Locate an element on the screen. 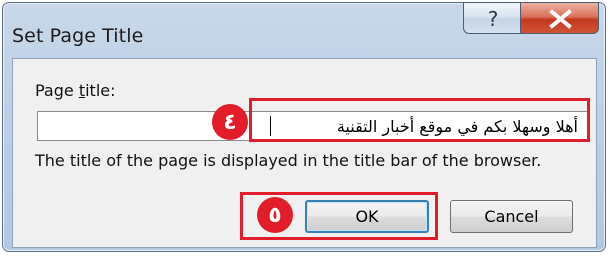 The width and height of the screenshot is (610, 256). cancel-button: Cancel is located at coordinates (511, 216).